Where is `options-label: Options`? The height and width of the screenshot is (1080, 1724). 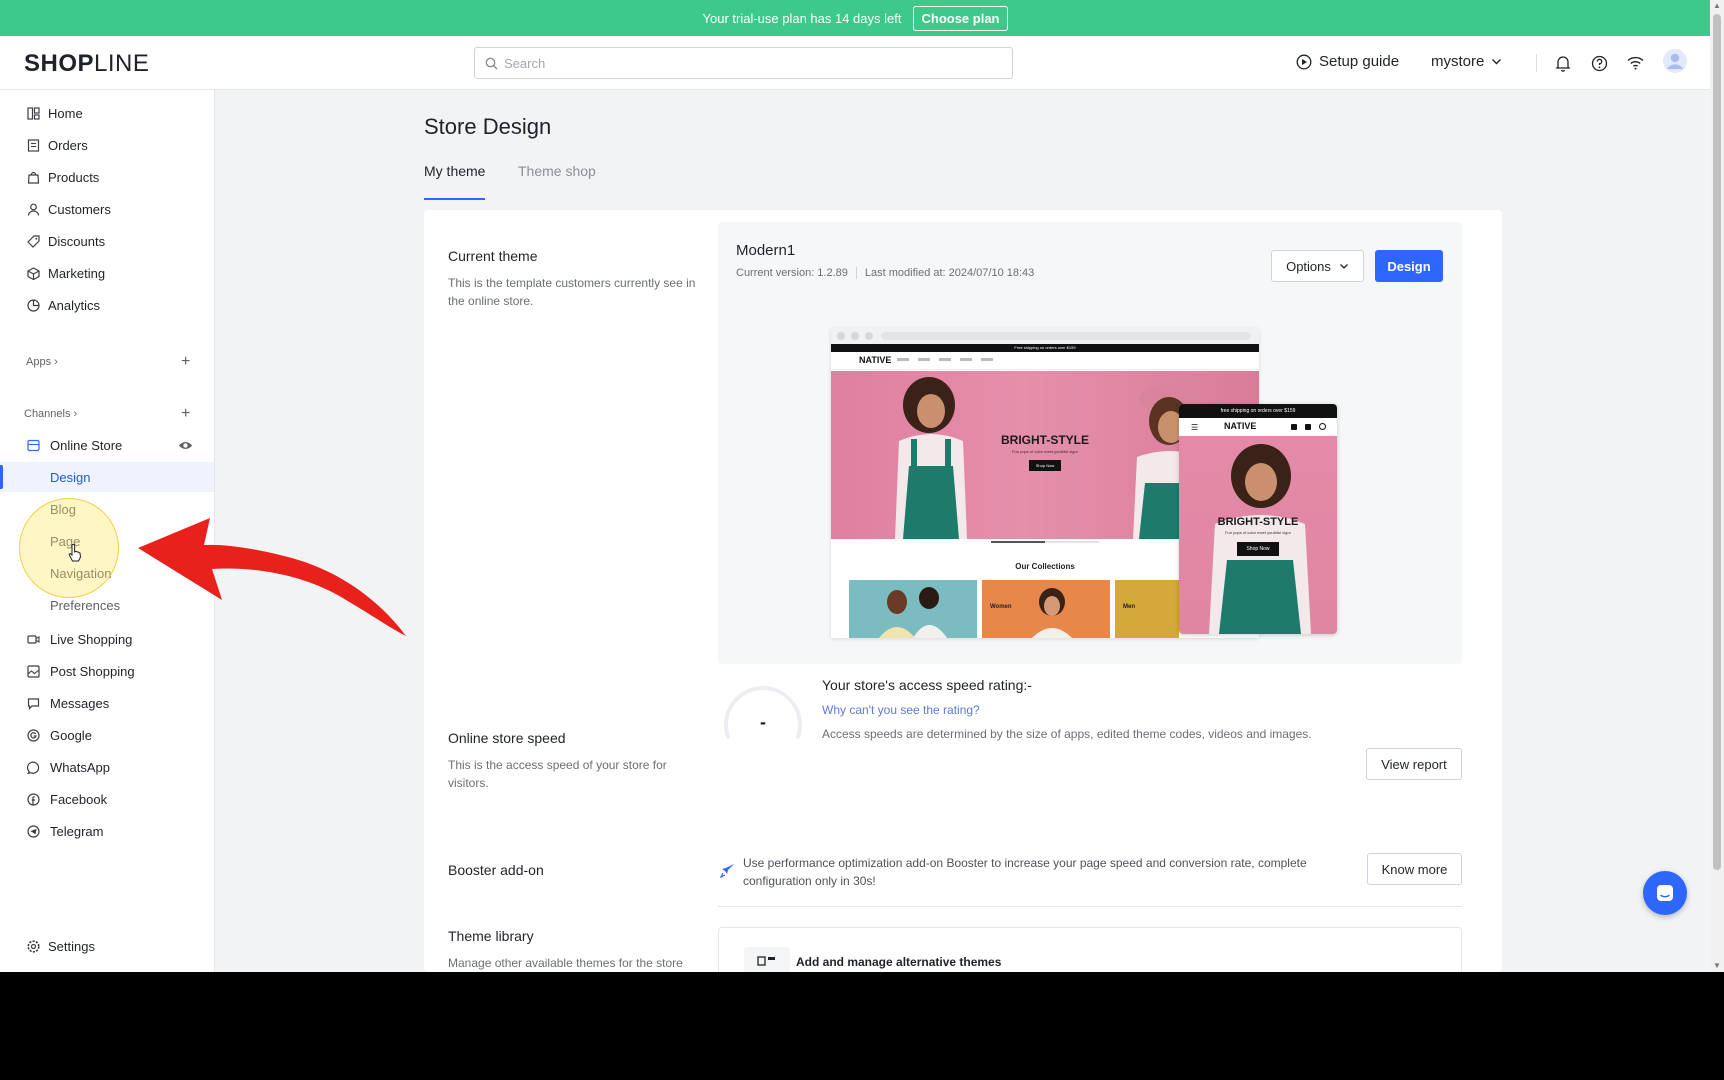 options-label: Options is located at coordinates (1308, 266).